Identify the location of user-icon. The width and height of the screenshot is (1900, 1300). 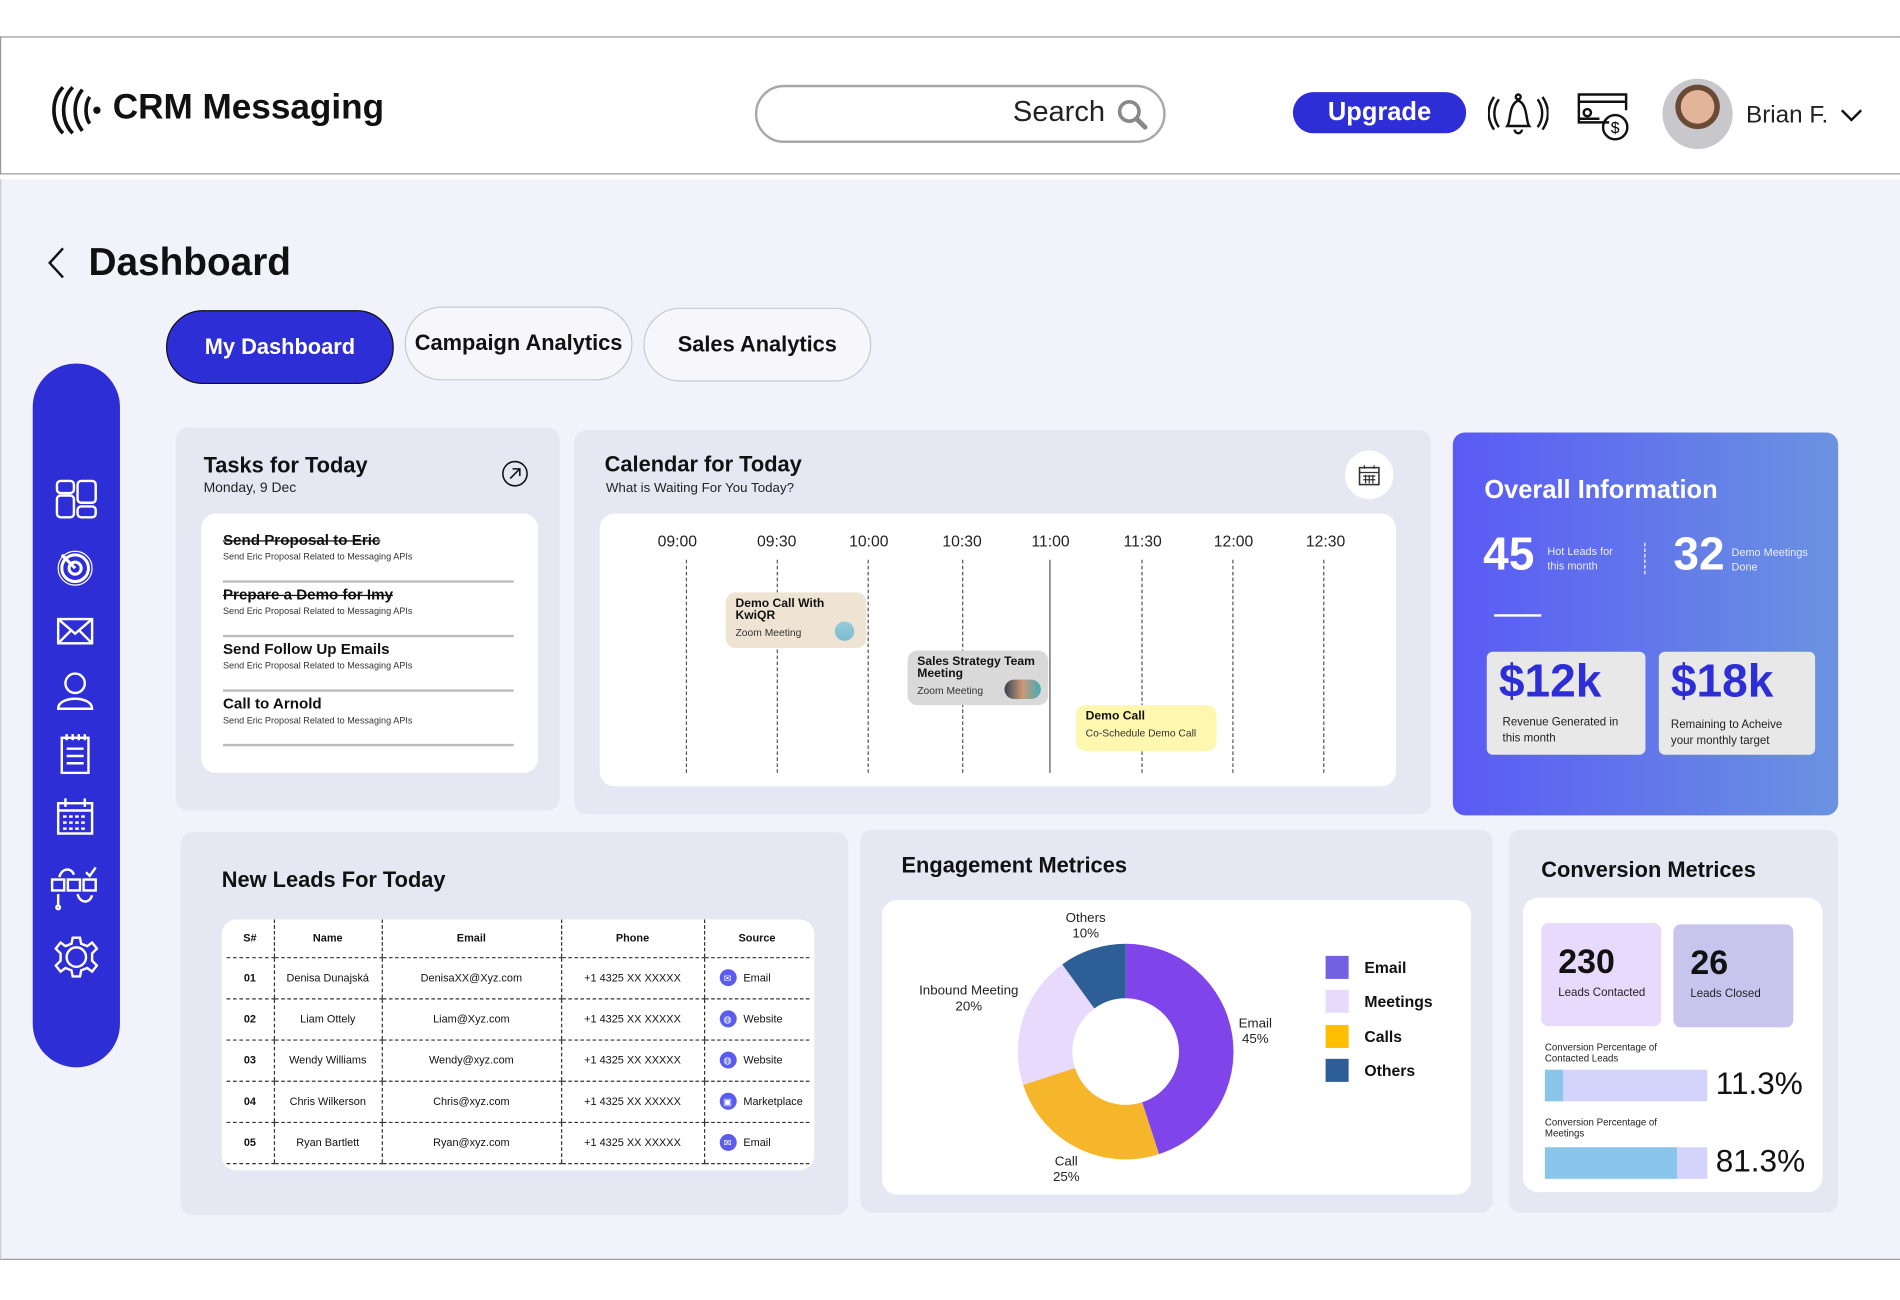
(77, 691).